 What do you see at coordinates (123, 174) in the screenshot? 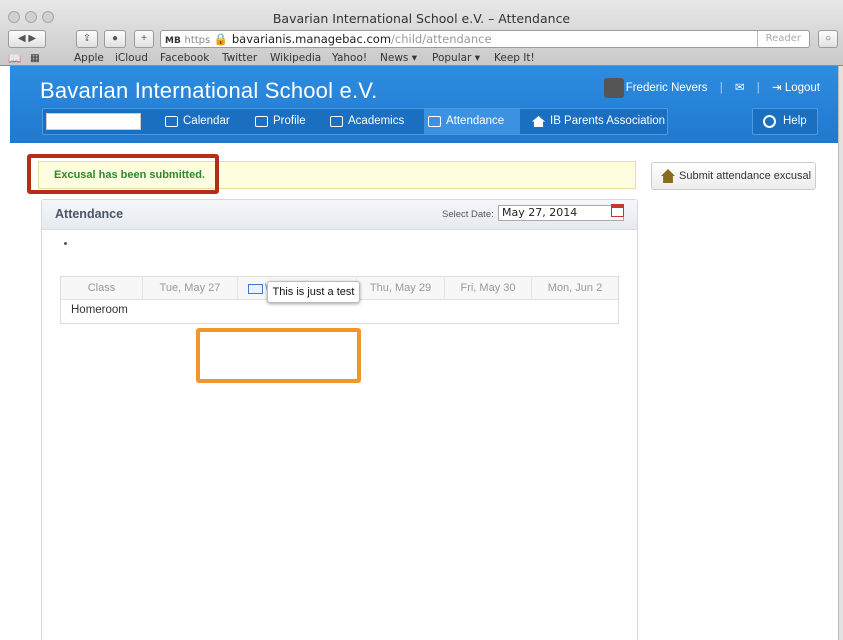
I see `highlight-annotation-red` at bounding box center [123, 174].